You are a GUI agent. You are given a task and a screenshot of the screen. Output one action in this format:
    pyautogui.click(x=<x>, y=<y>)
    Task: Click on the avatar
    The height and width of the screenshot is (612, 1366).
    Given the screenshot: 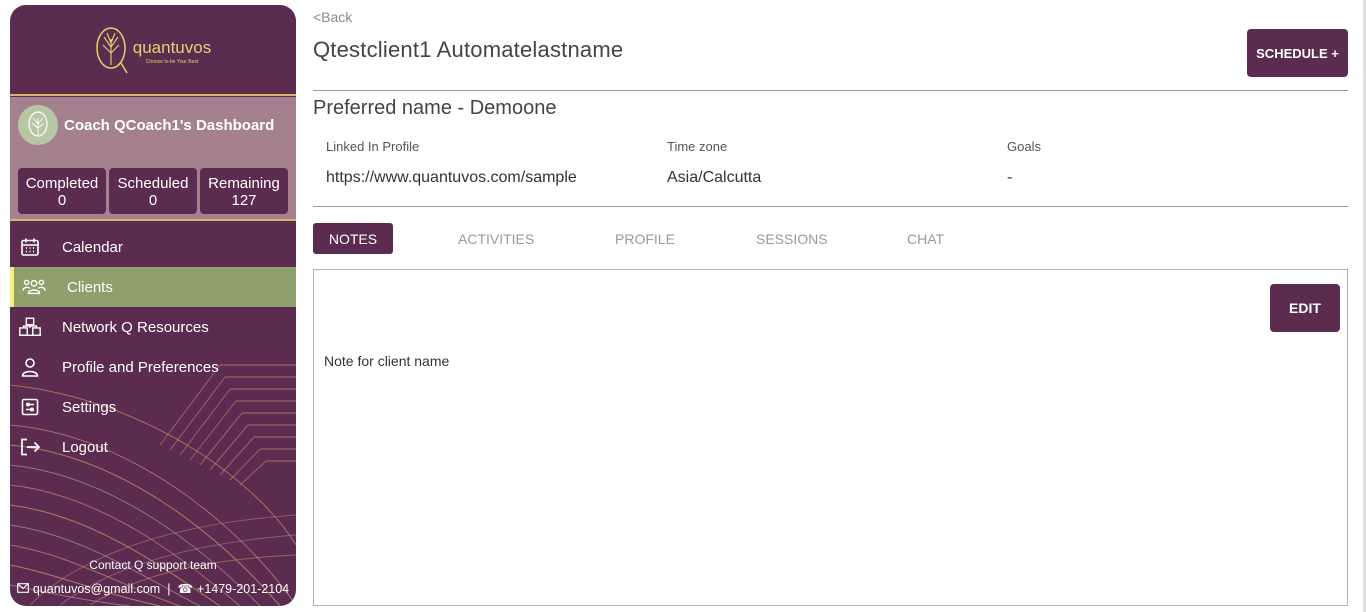 What is the action you would take?
    pyautogui.click(x=38, y=125)
    